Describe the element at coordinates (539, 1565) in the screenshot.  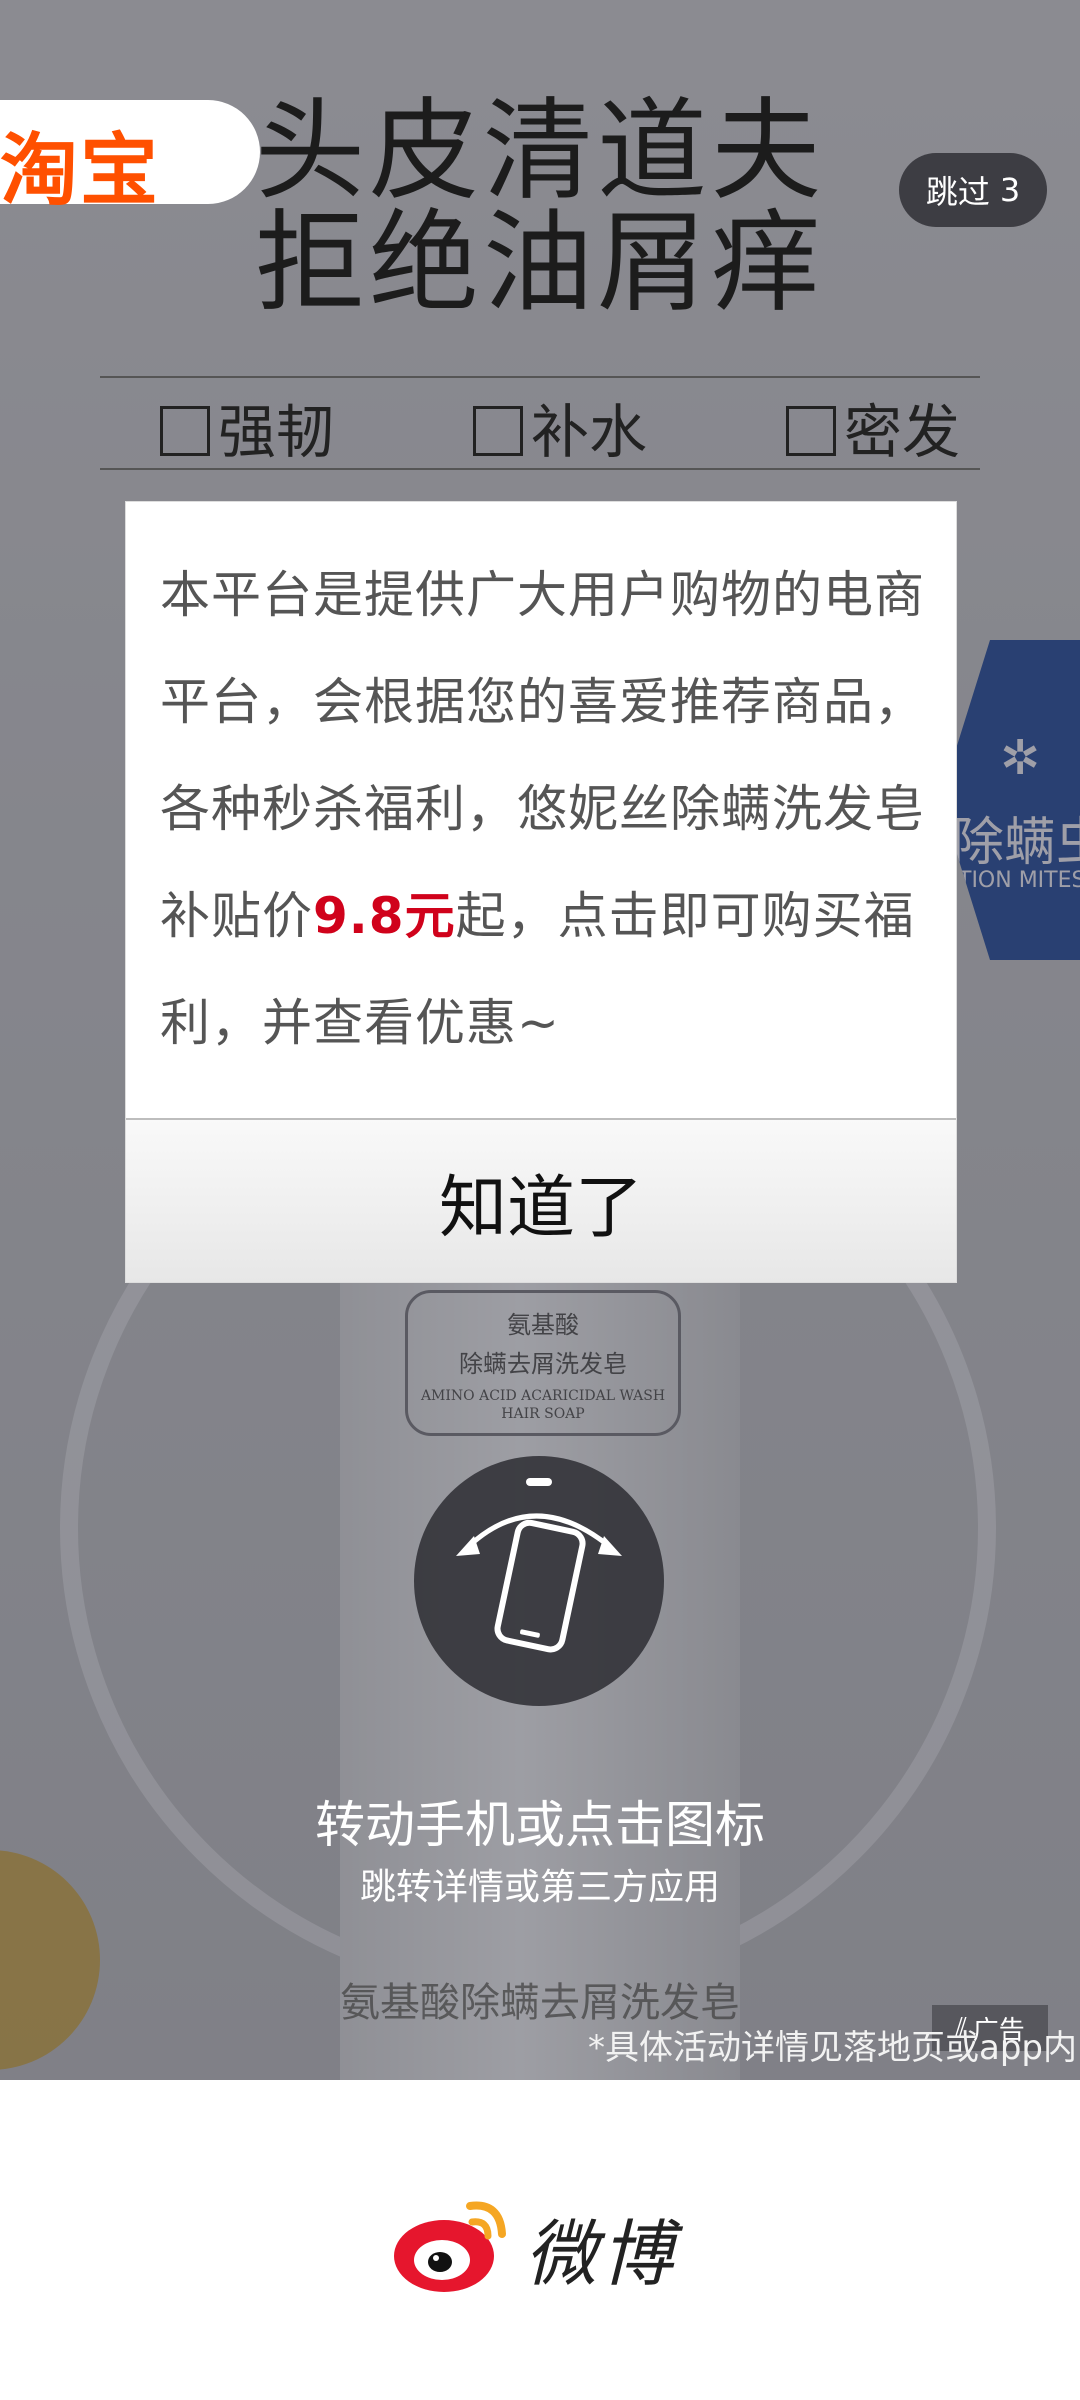
I see `rotate-phone-icon` at that location.